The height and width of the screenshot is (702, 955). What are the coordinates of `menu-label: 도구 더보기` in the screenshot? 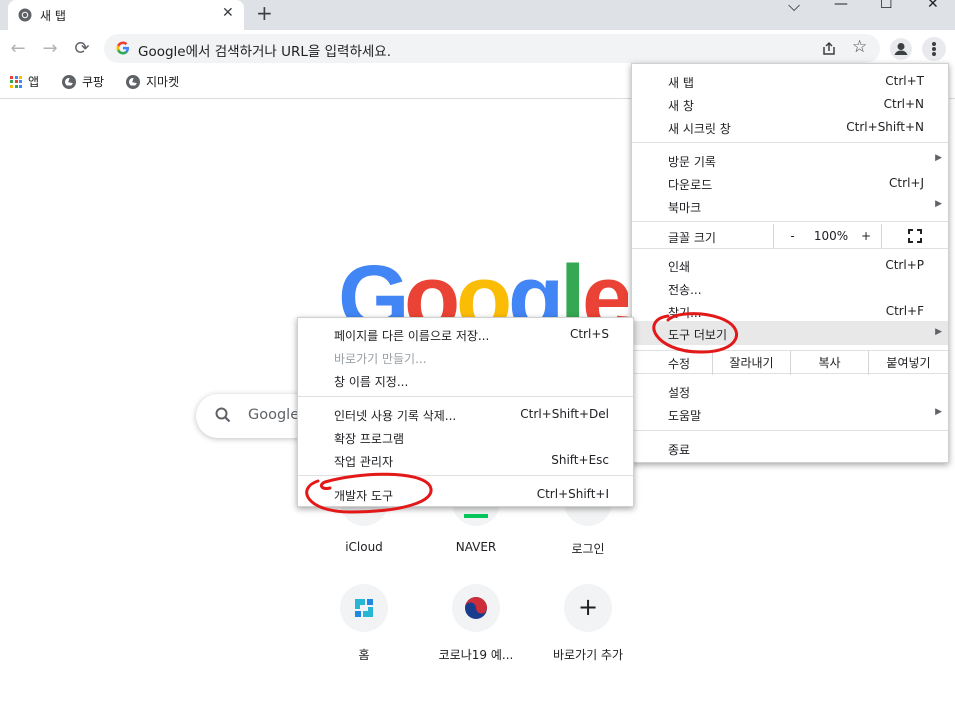 It's located at (698, 335).